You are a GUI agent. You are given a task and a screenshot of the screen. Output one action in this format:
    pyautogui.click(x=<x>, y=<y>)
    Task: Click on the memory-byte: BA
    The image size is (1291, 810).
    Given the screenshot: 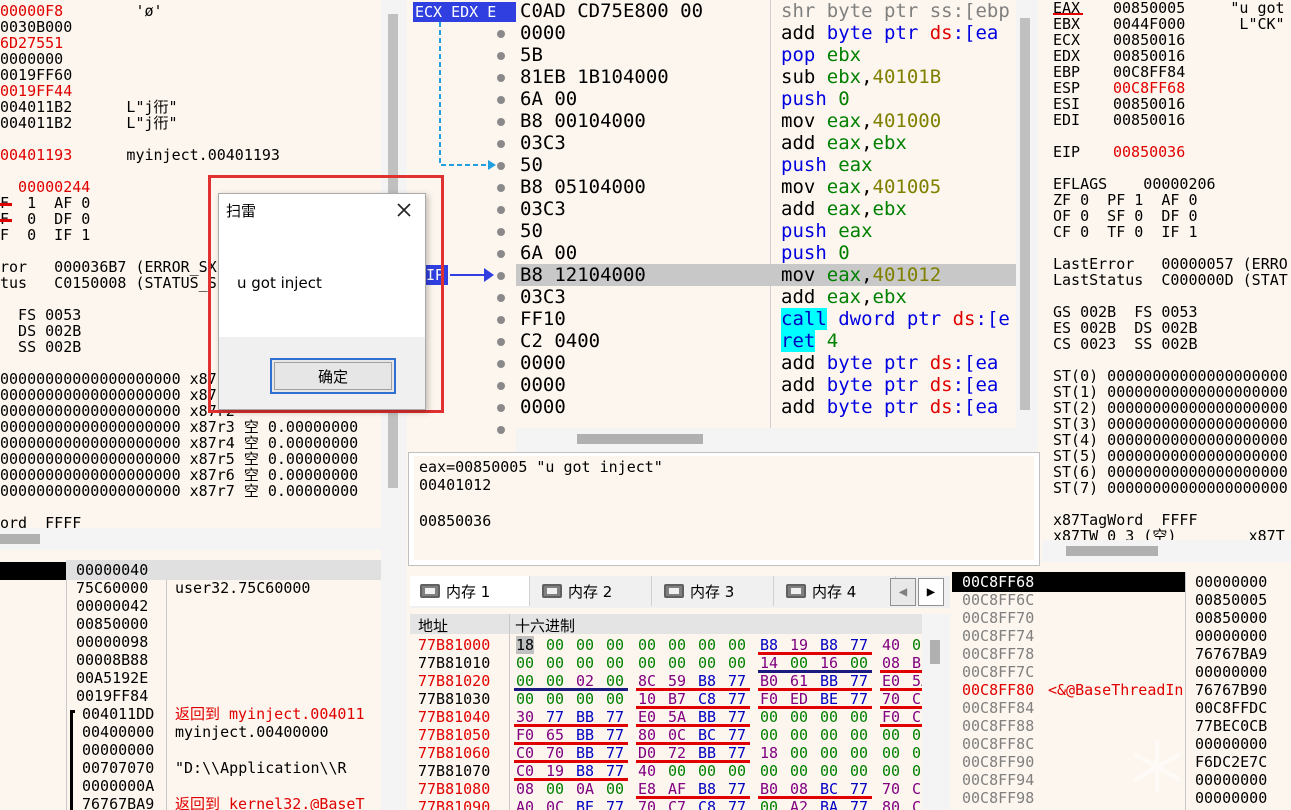 What is the action you would take?
    pyautogui.click(x=829, y=804)
    